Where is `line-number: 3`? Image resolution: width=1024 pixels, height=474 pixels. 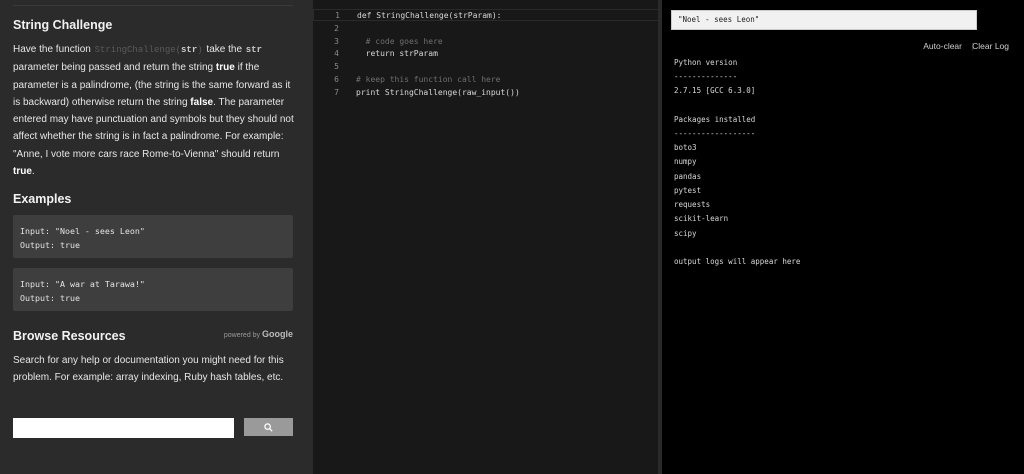 line-number: 3 is located at coordinates (336, 41).